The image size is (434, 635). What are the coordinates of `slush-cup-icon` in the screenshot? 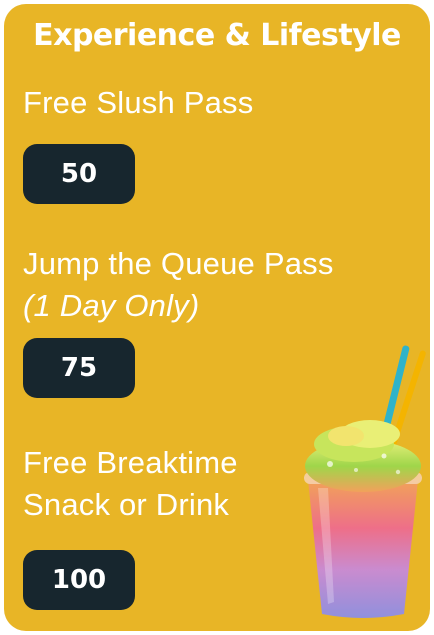 It's located at (365, 481).